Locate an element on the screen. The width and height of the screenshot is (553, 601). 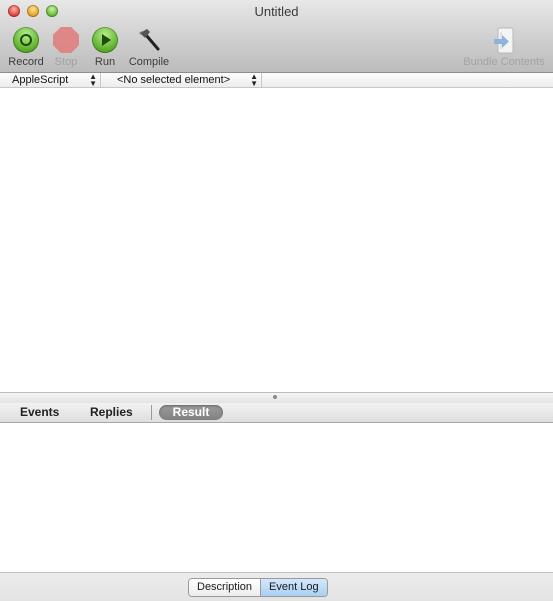
tab-replies: Replies is located at coordinates (111, 412).